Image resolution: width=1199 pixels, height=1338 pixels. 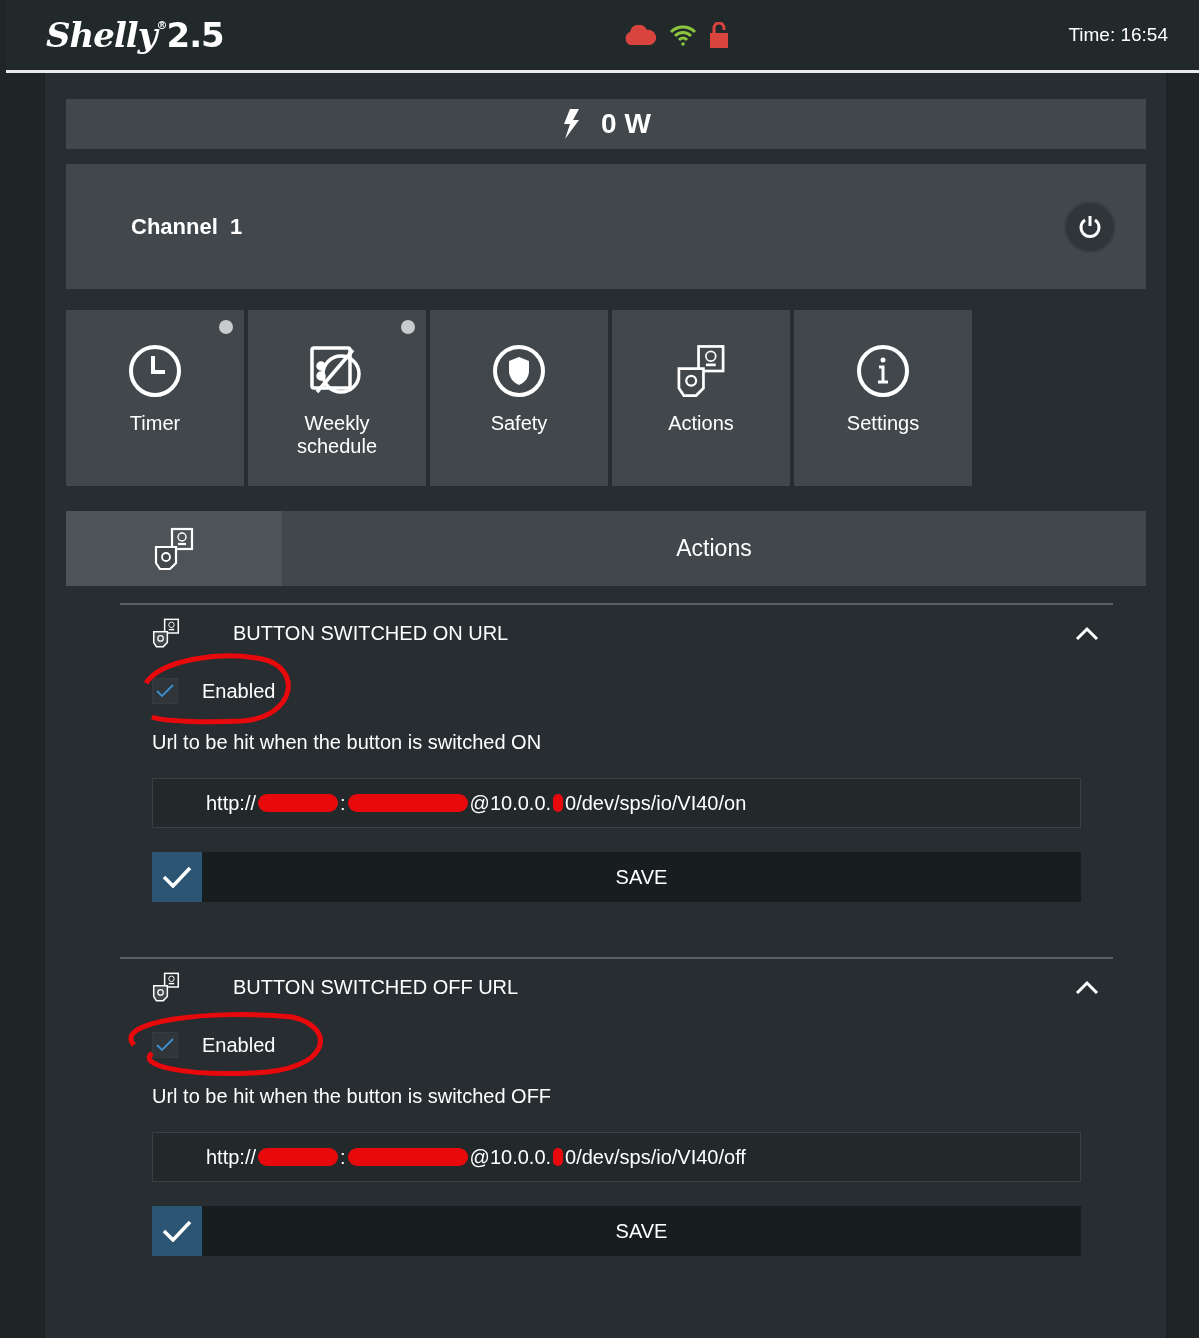 I want to click on field-description: Url to be hit when the button is switched OFF, so click(x=352, y=1096).